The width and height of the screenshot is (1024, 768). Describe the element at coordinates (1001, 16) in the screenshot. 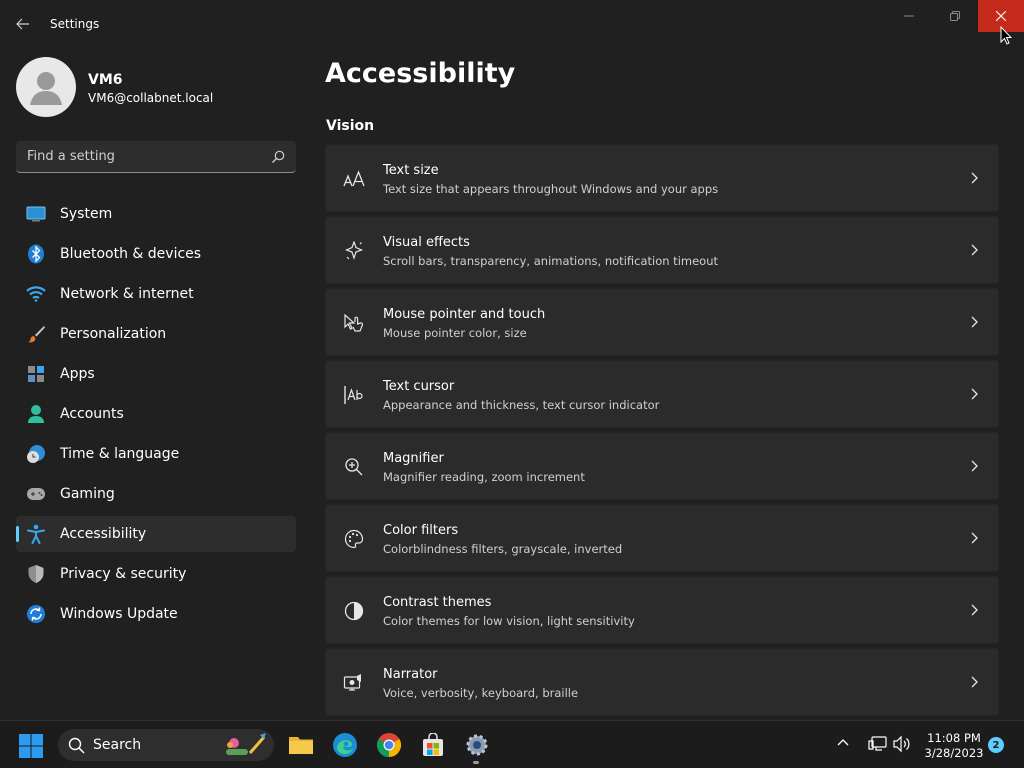

I see `close-icon` at that location.